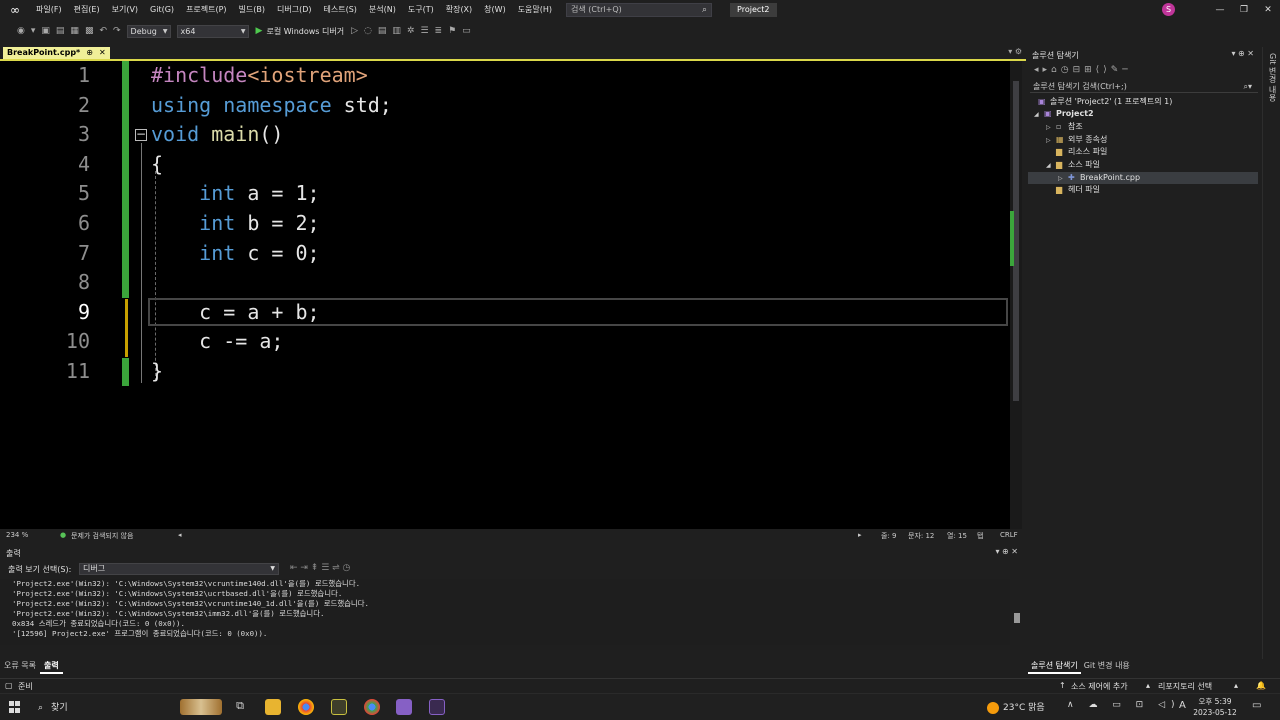 Image resolution: width=1280 pixels, height=720 pixels. Describe the element at coordinates (306, 707) in the screenshot. I see `chrome-icon` at that location.